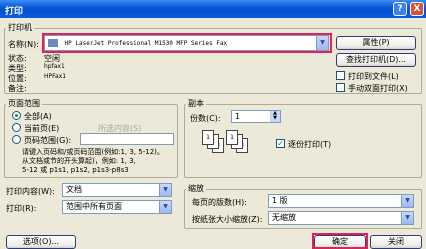  Describe the element at coordinates (93, 152) in the screenshot. I see `range-hint-line-1: 请键入页码和/或页码范围(例如:1, 3, 5-12)。` at that location.